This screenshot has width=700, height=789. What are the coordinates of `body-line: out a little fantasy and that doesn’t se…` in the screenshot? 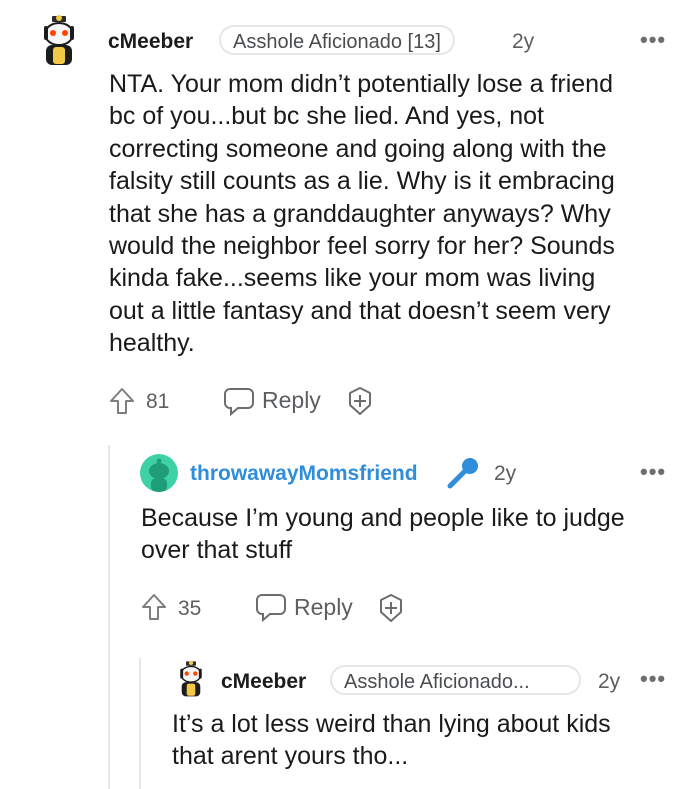 It's located at (360, 310).